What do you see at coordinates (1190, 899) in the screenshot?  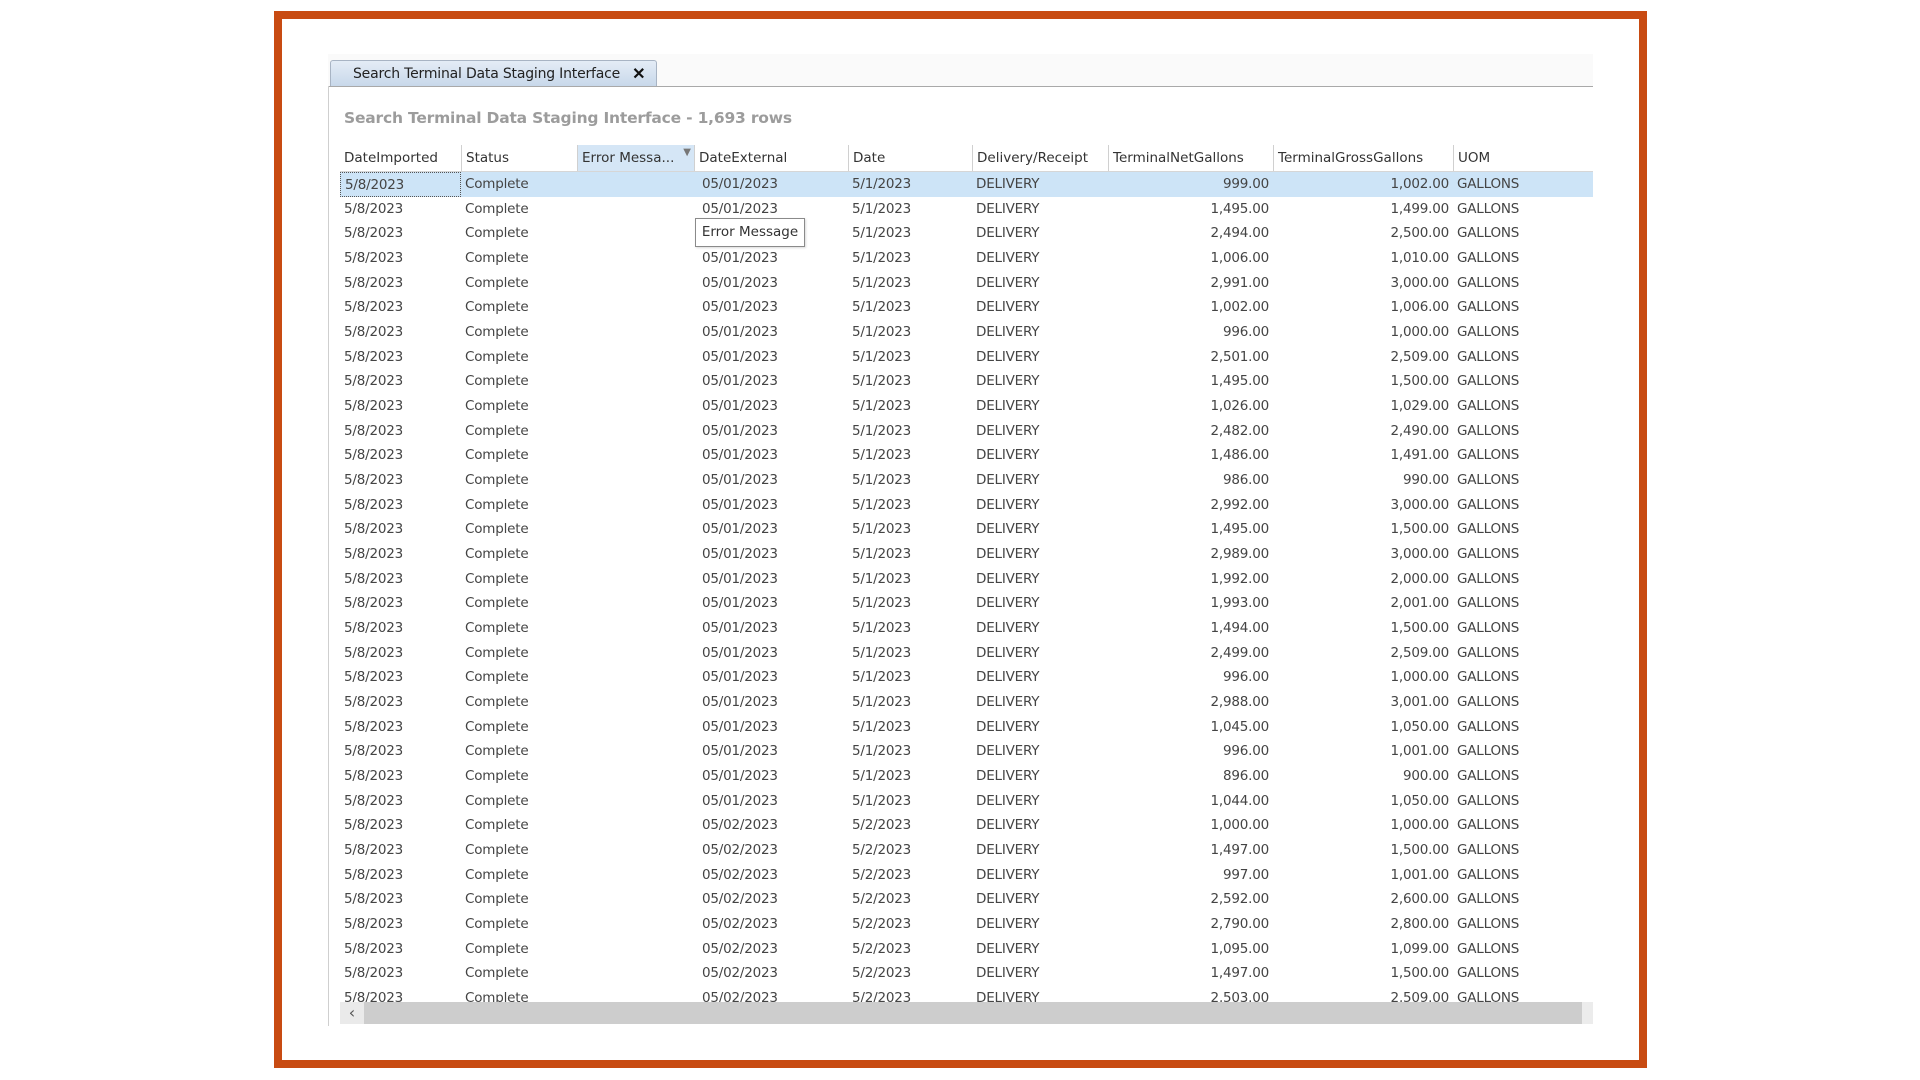 I see `cell-terminal-net-gallons: 2,592.00` at bounding box center [1190, 899].